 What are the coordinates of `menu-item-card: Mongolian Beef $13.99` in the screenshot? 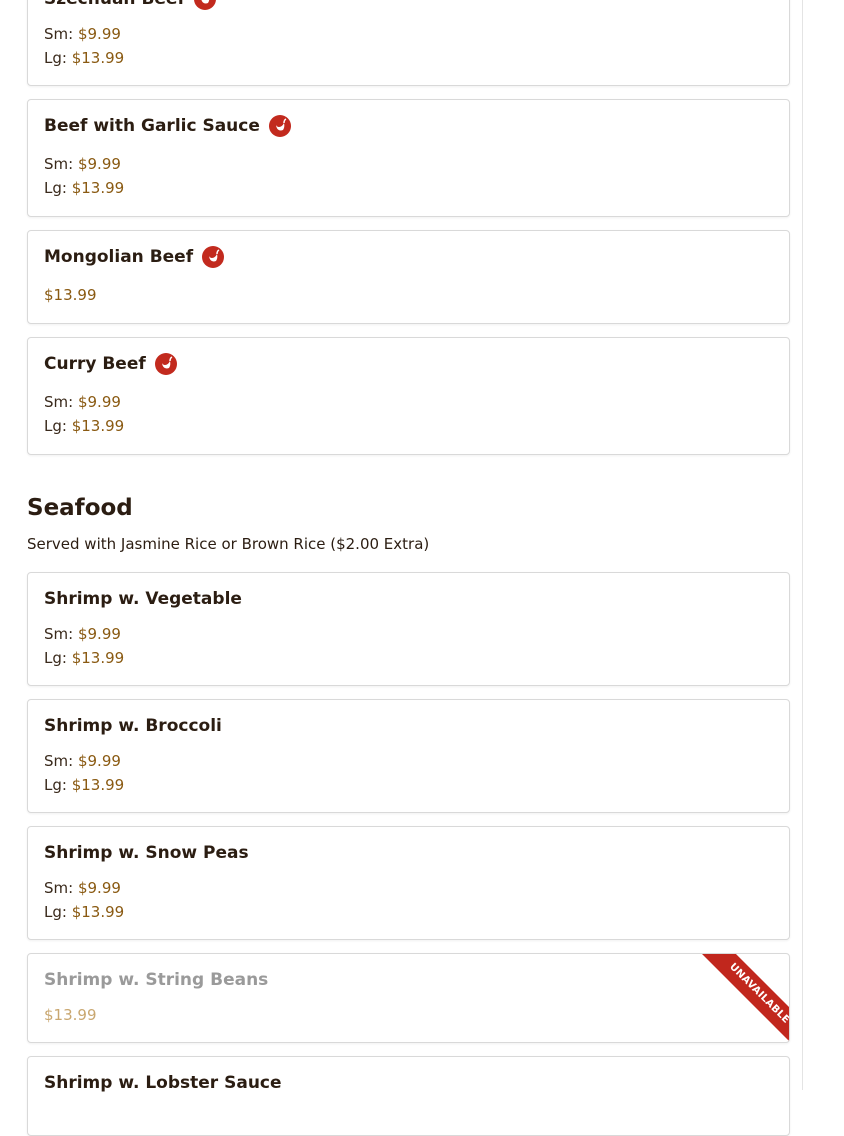 It's located at (408, 277).